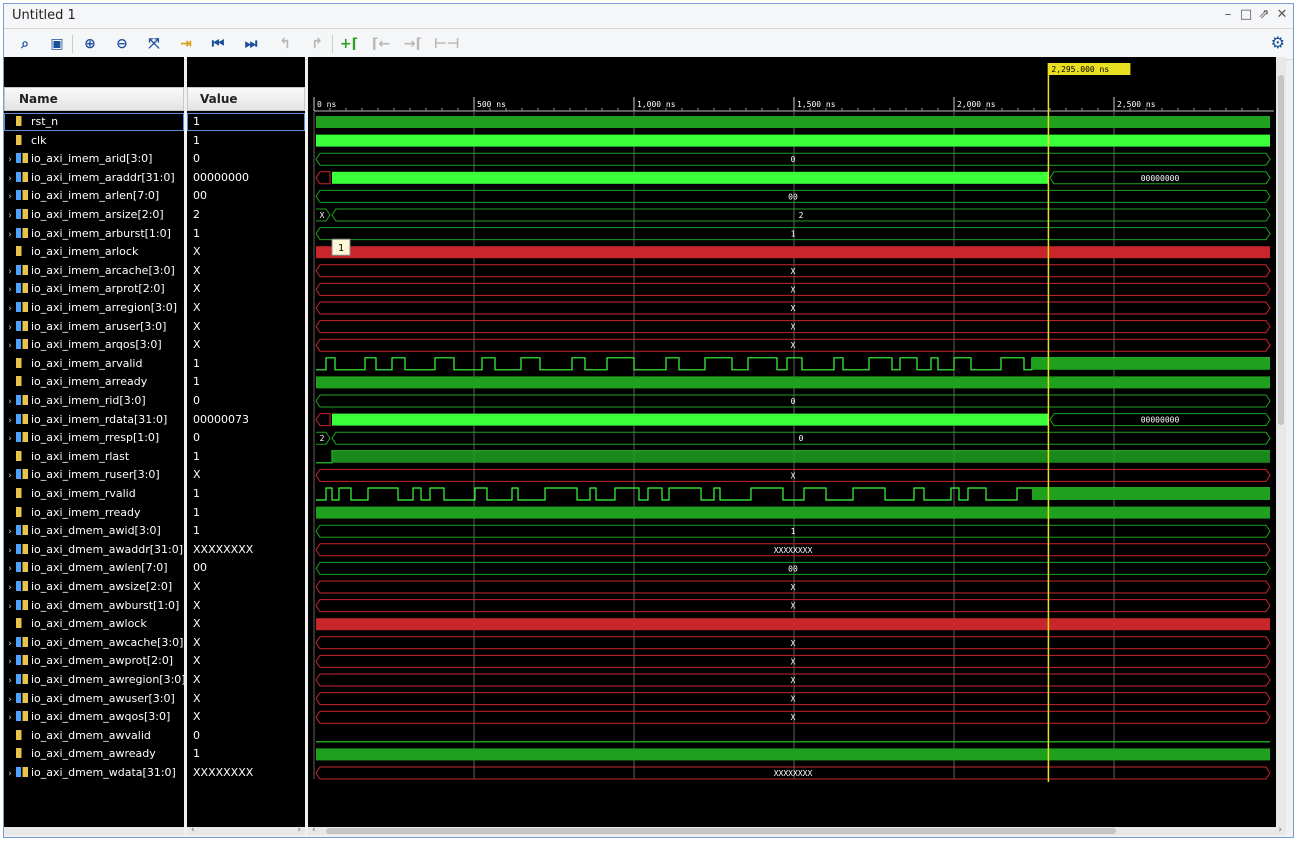  What do you see at coordinates (94, 99) in the screenshot?
I see `name-column-header: Name` at bounding box center [94, 99].